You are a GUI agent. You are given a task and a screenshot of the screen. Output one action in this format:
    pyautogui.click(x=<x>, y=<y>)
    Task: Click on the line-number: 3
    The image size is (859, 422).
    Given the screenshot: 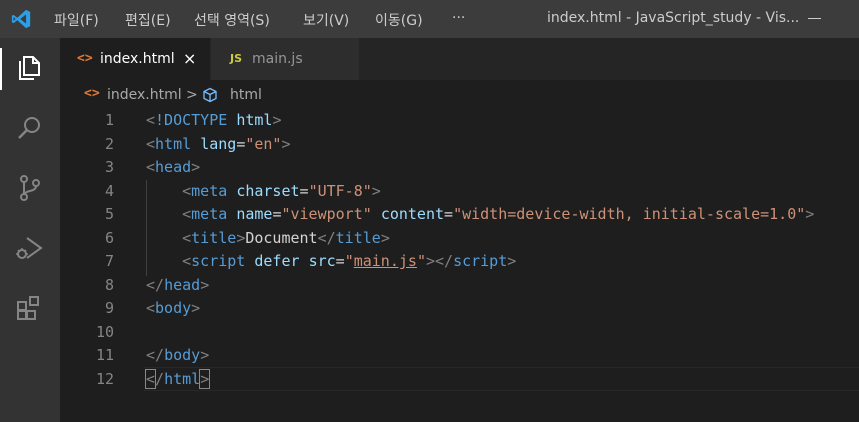 What is the action you would take?
    pyautogui.click(x=109, y=167)
    